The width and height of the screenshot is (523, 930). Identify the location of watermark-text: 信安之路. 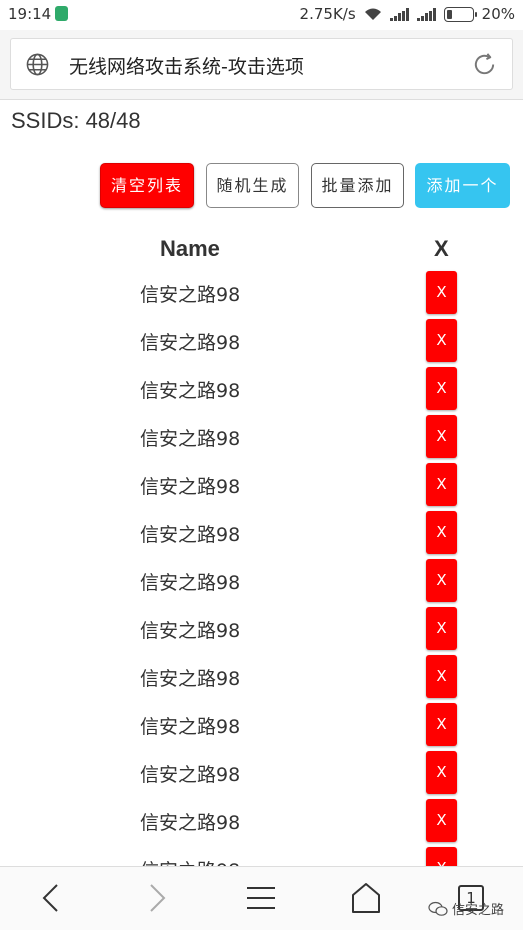
(478, 910).